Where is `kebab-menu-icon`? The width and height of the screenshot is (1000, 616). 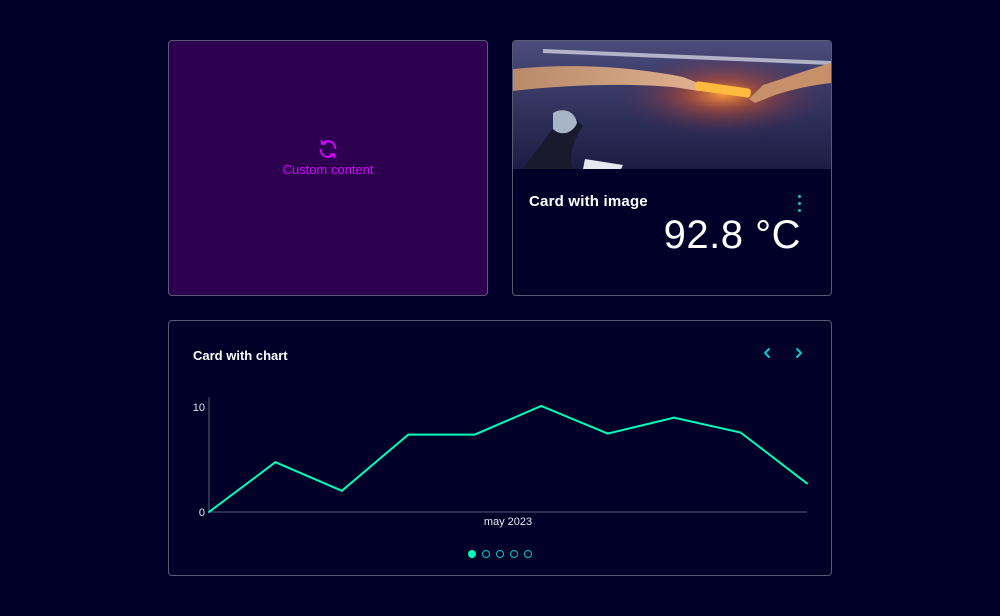
kebab-menu-icon is located at coordinates (799, 203).